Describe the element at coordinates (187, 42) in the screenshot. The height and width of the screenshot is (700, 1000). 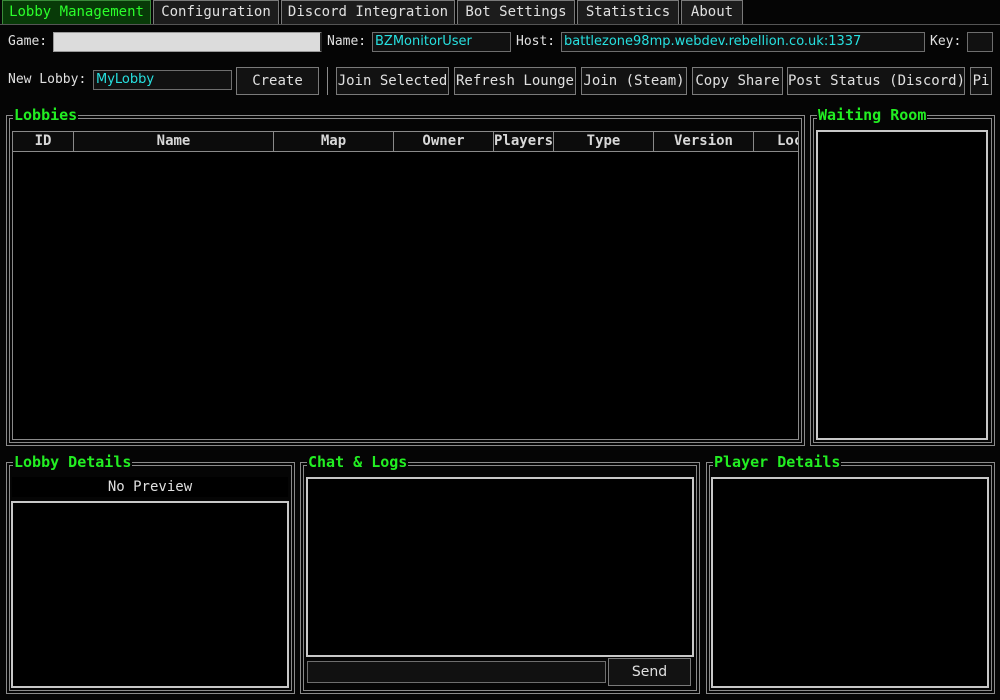
I see `game-select` at that location.